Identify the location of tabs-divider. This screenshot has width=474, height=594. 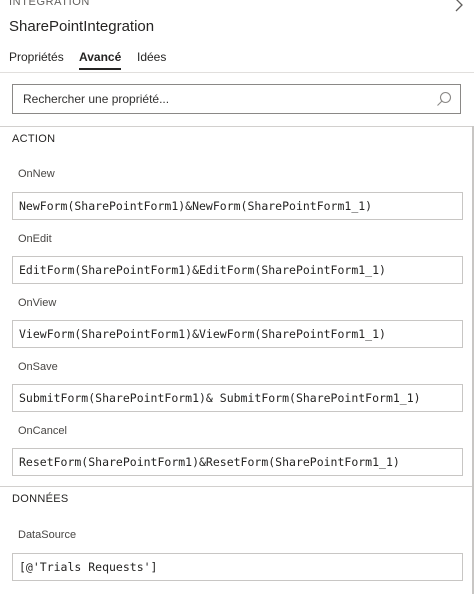
(237, 72).